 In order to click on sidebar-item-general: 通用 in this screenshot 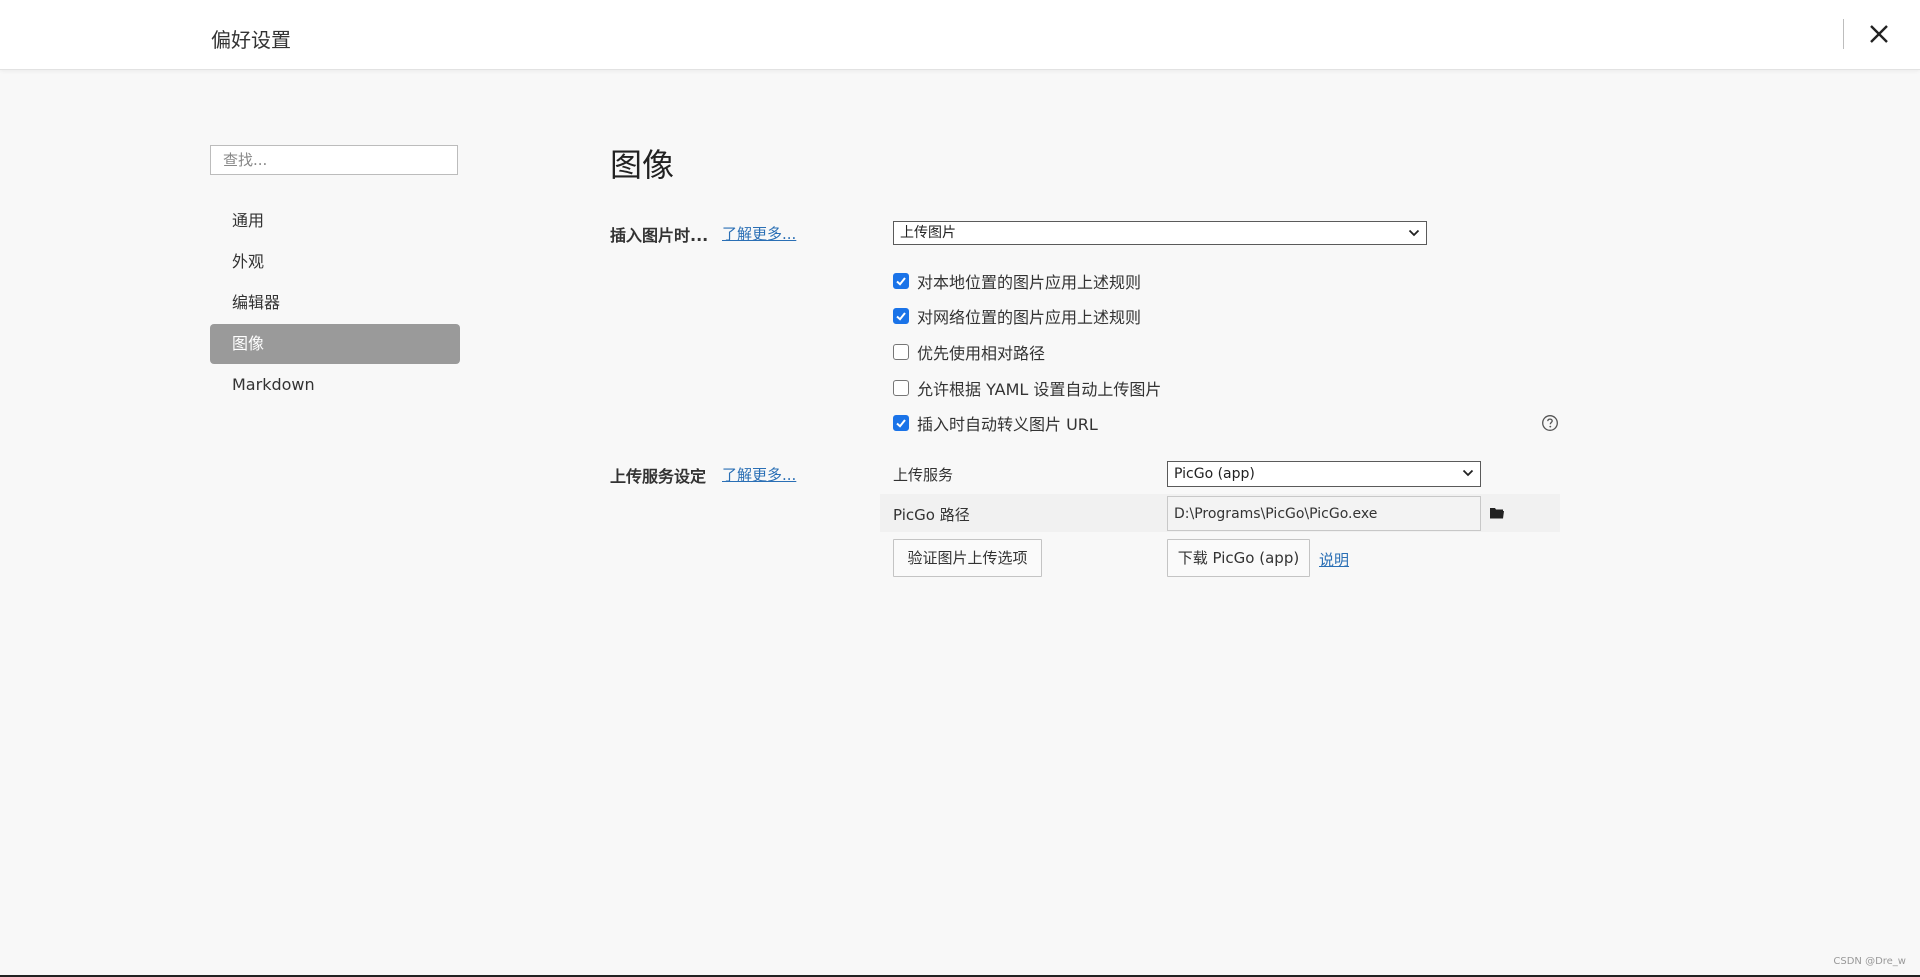, I will do `click(335, 221)`.